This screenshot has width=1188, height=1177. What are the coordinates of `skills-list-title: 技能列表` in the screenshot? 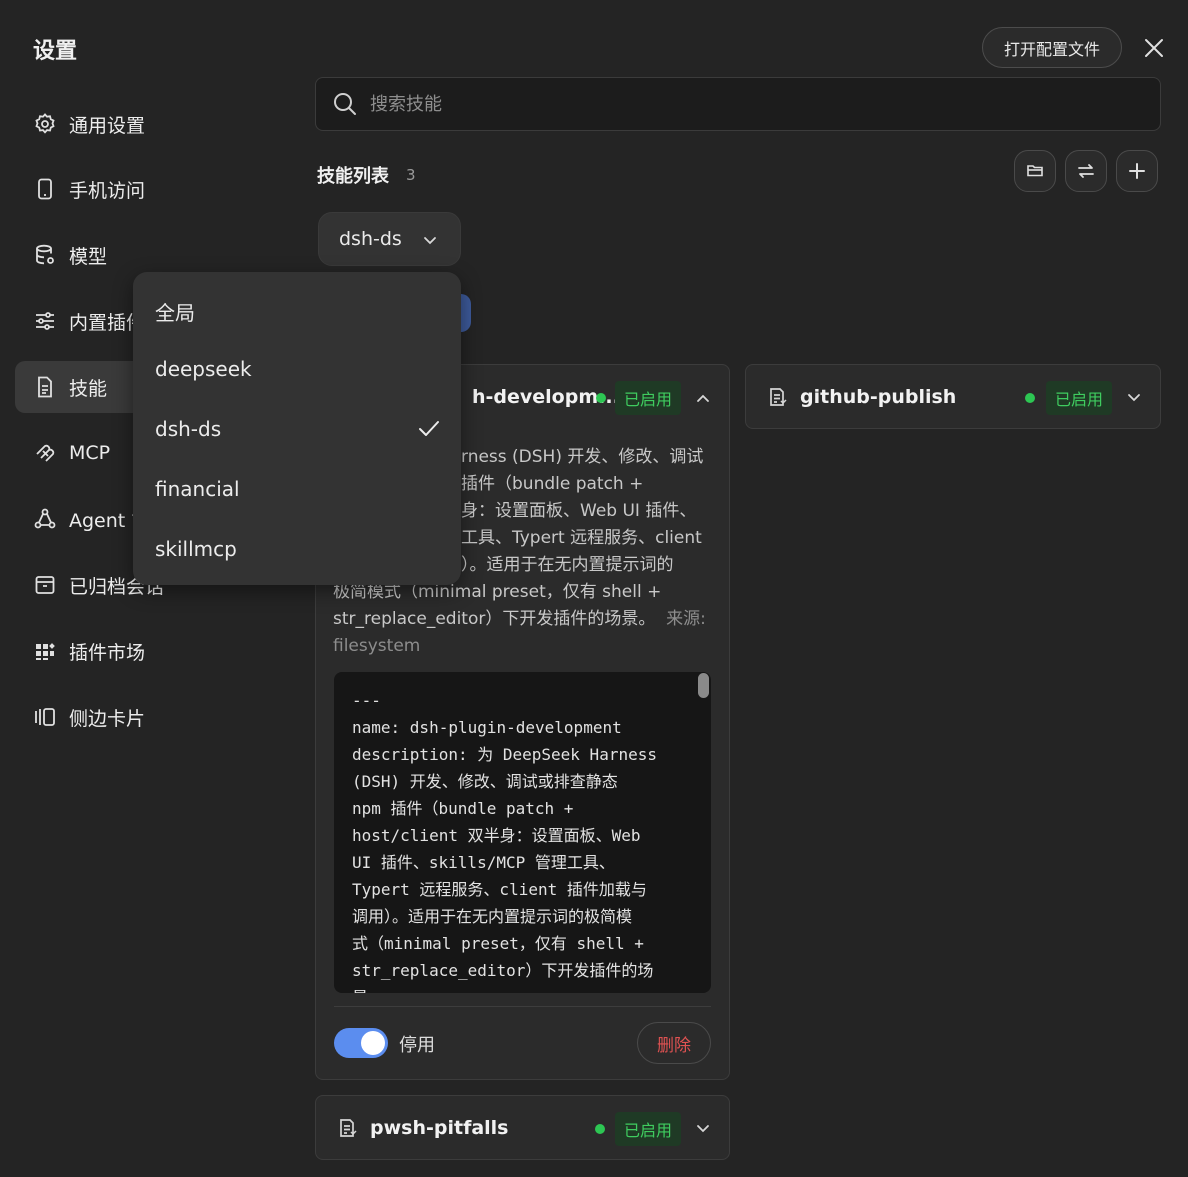 It's located at (353, 176).